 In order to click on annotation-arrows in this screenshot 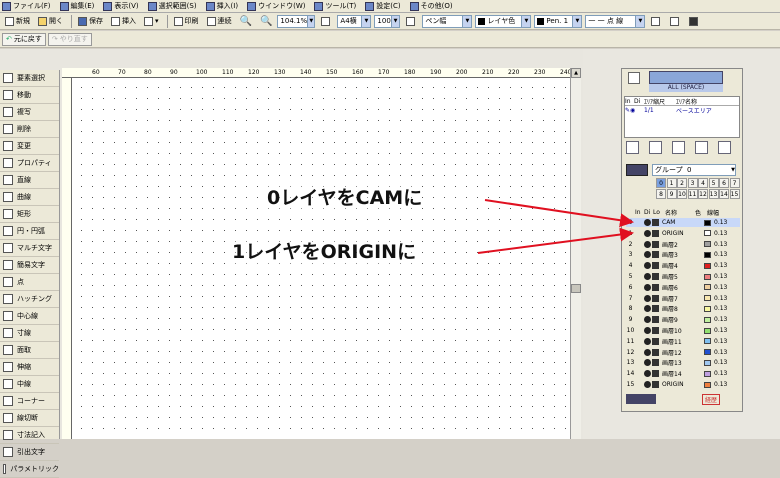, I will do `click(555, 226)`.